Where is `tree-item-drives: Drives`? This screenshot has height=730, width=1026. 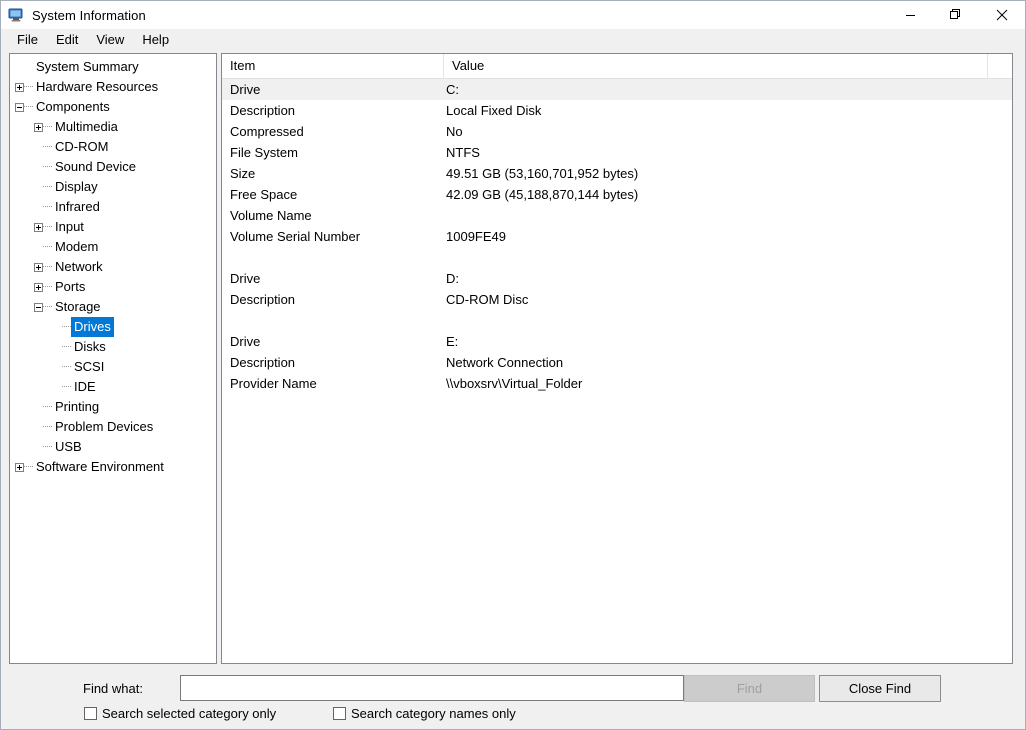 tree-item-drives: Drives is located at coordinates (113, 327).